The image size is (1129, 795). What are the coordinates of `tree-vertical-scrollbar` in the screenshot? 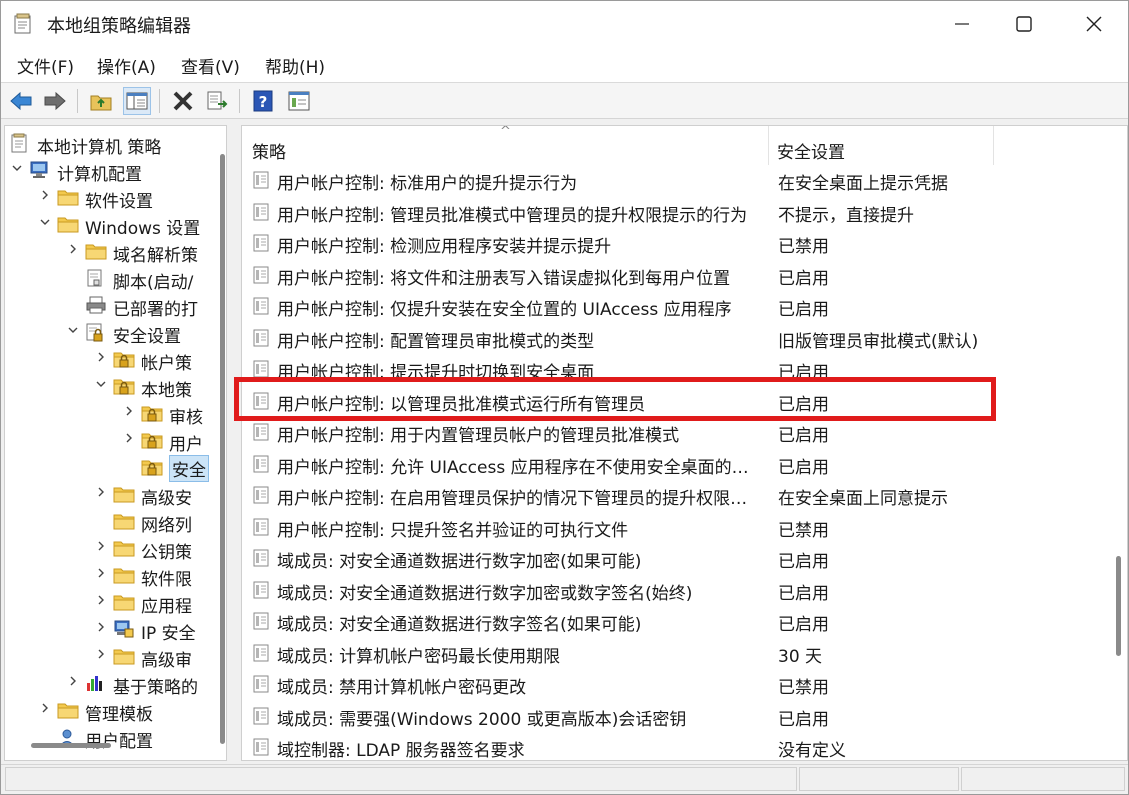 It's located at (221, 443).